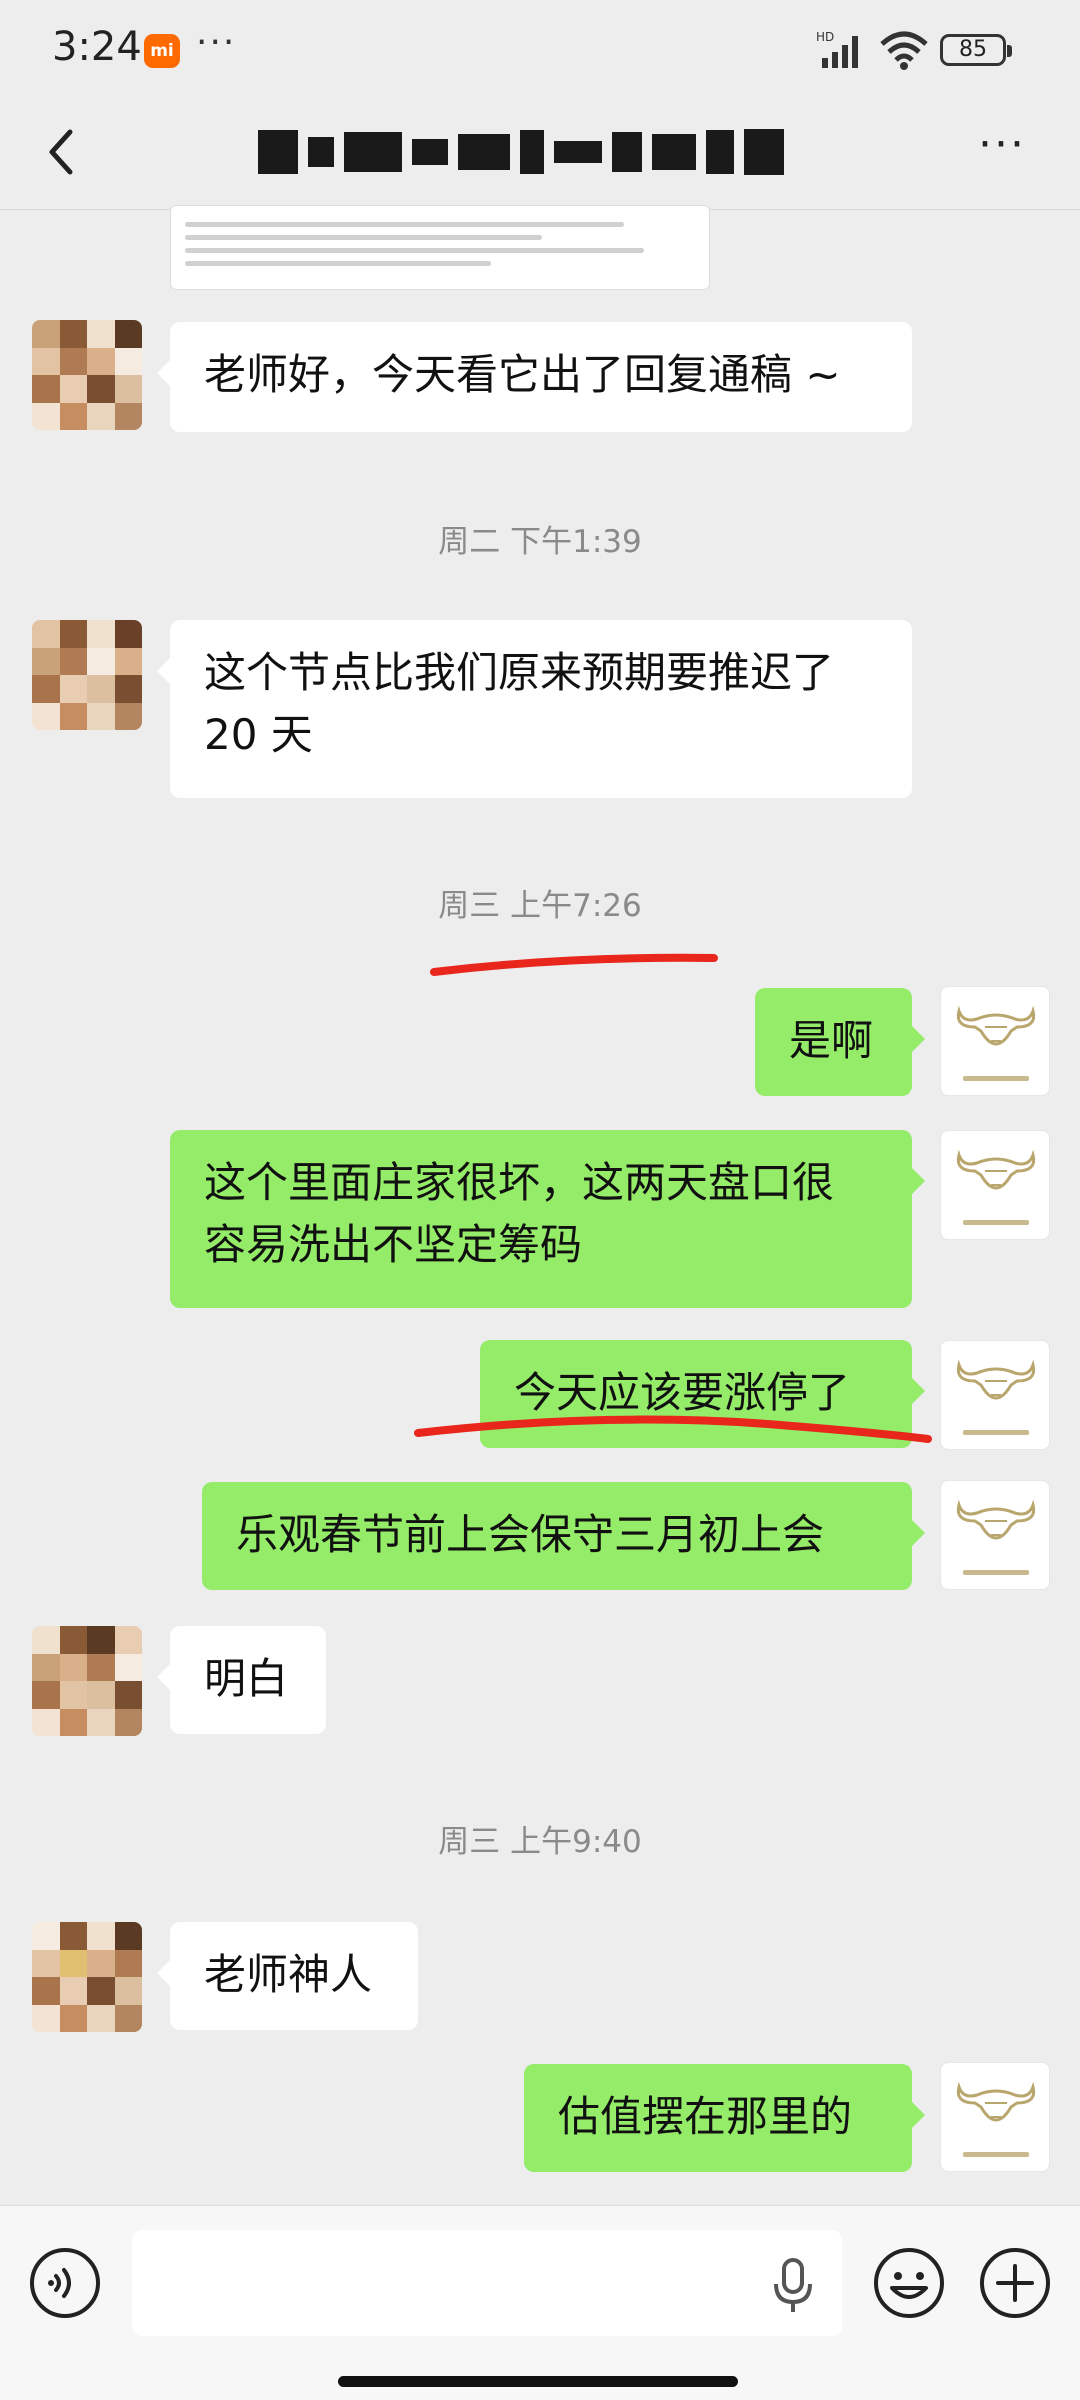 The width and height of the screenshot is (1080, 2400). I want to click on message-text: 乐观春节前上会保守三月初上会, so click(530, 1534).